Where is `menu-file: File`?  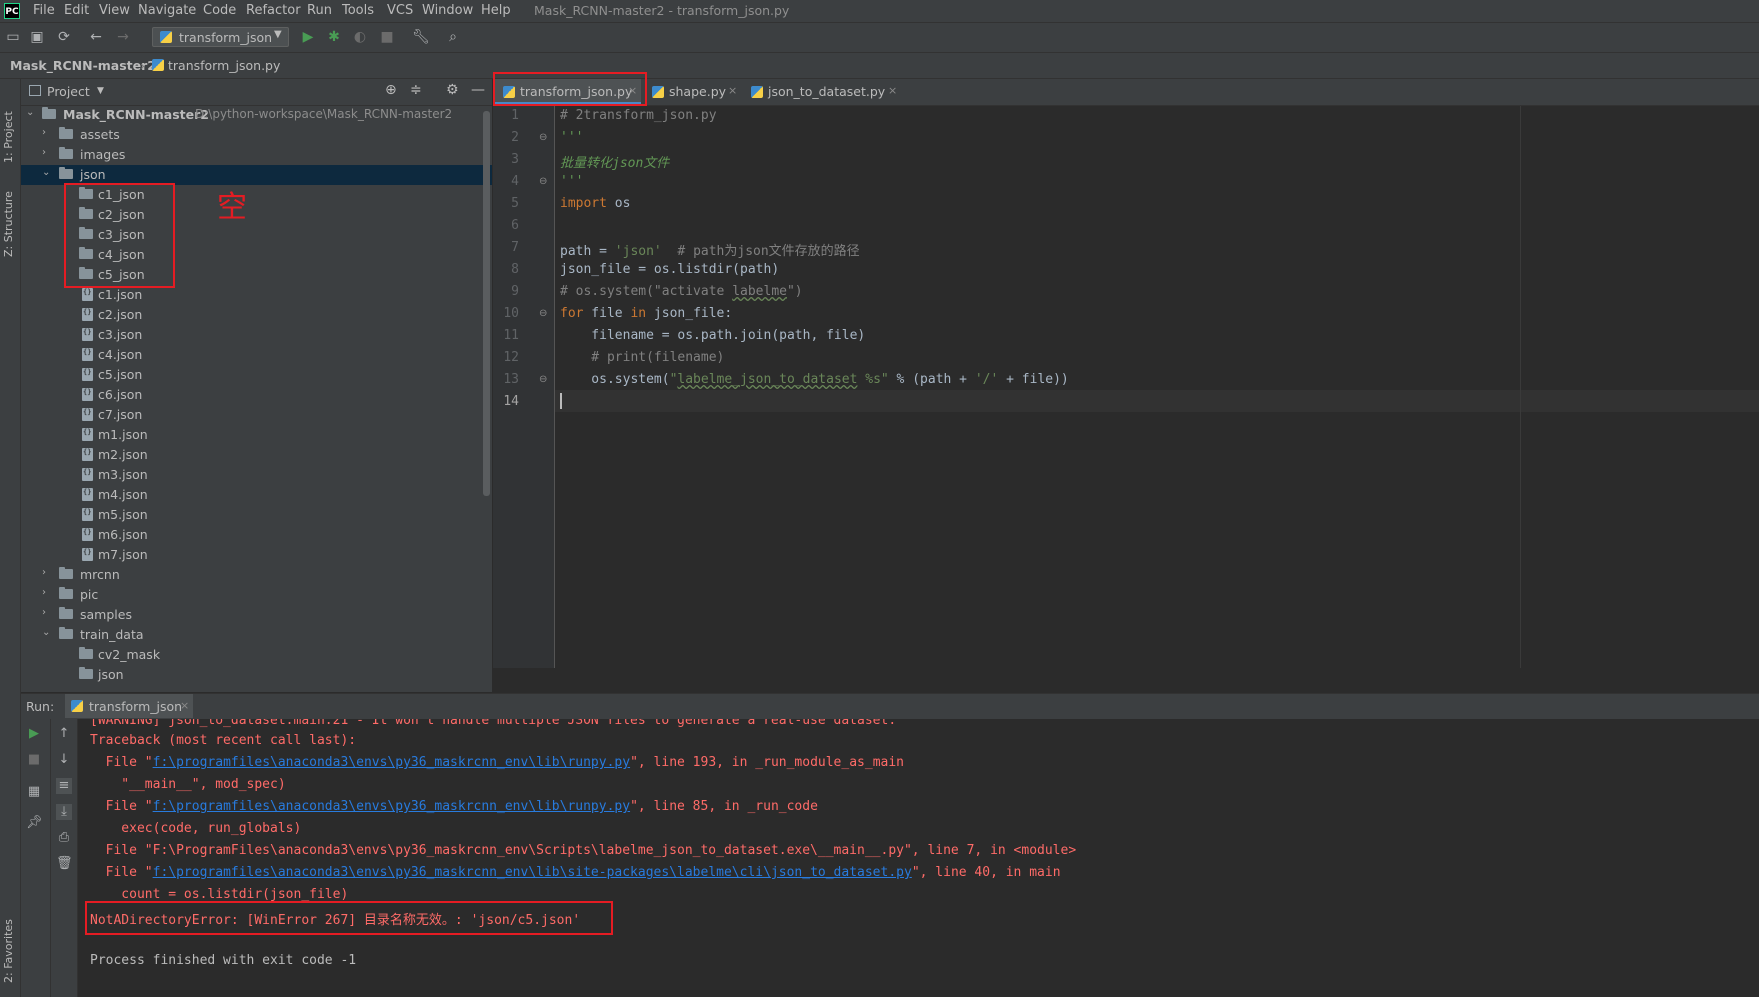
menu-file: File is located at coordinates (44, 10).